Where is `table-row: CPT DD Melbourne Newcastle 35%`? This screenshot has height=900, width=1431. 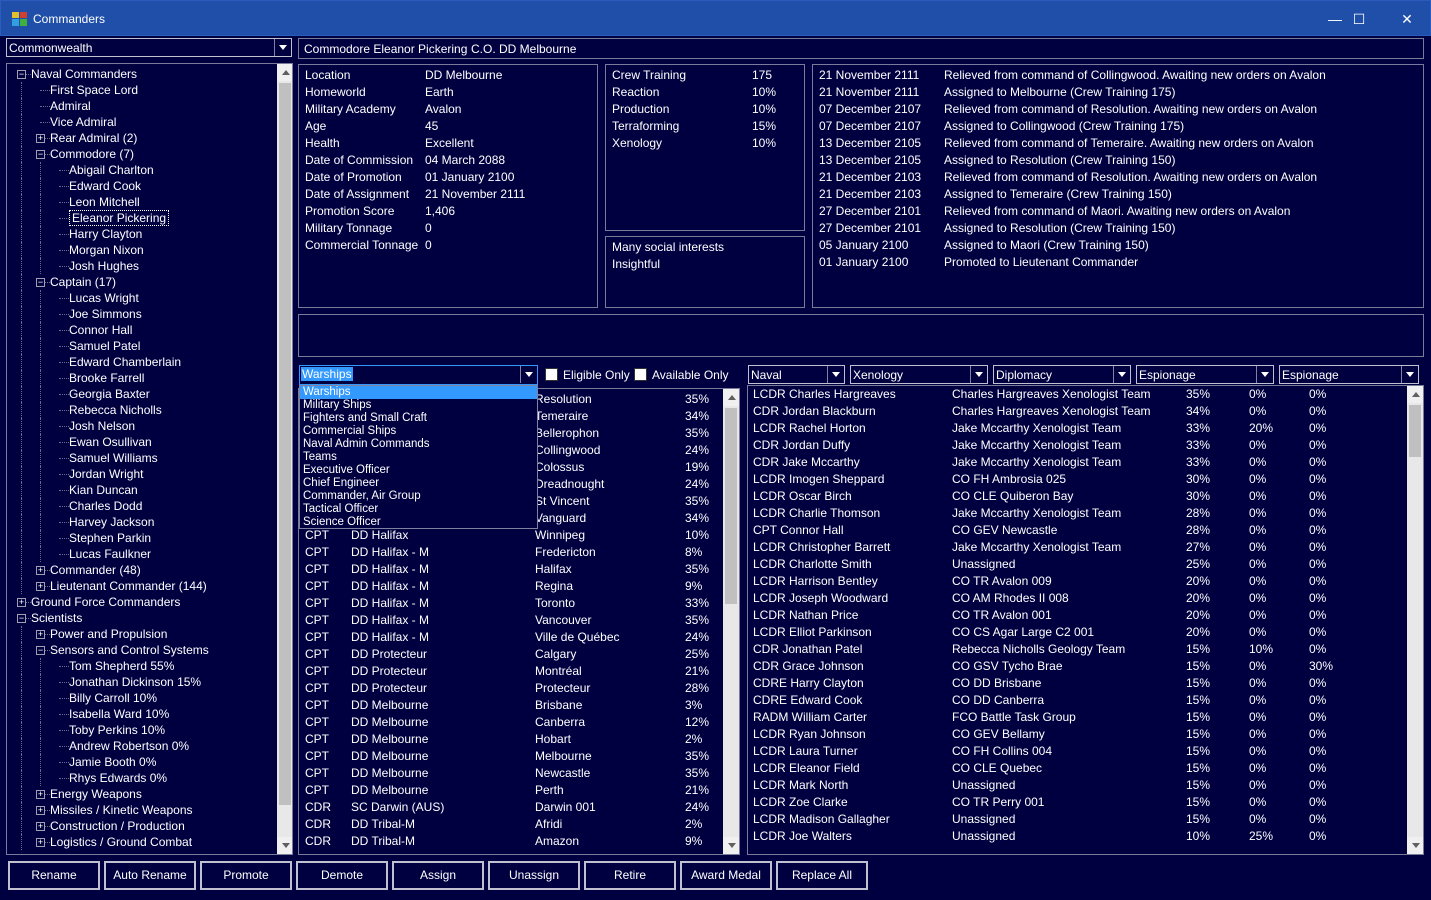 table-row: CPT DD Melbourne Newcastle 35% is located at coordinates (511, 773).